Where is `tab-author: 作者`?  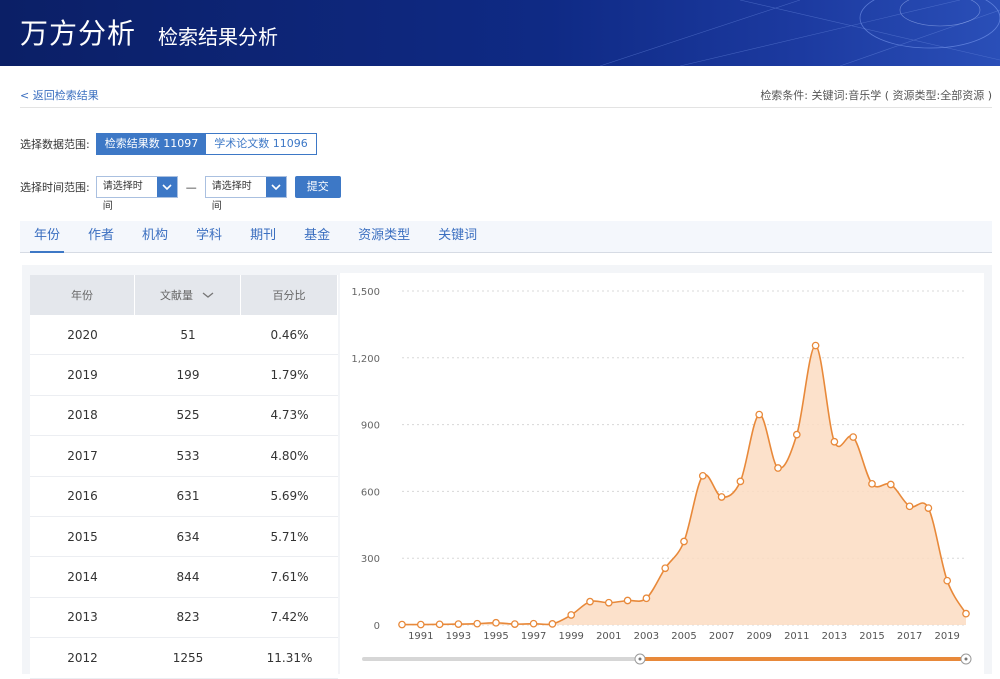 tab-author: 作者 is located at coordinates (101, 236).